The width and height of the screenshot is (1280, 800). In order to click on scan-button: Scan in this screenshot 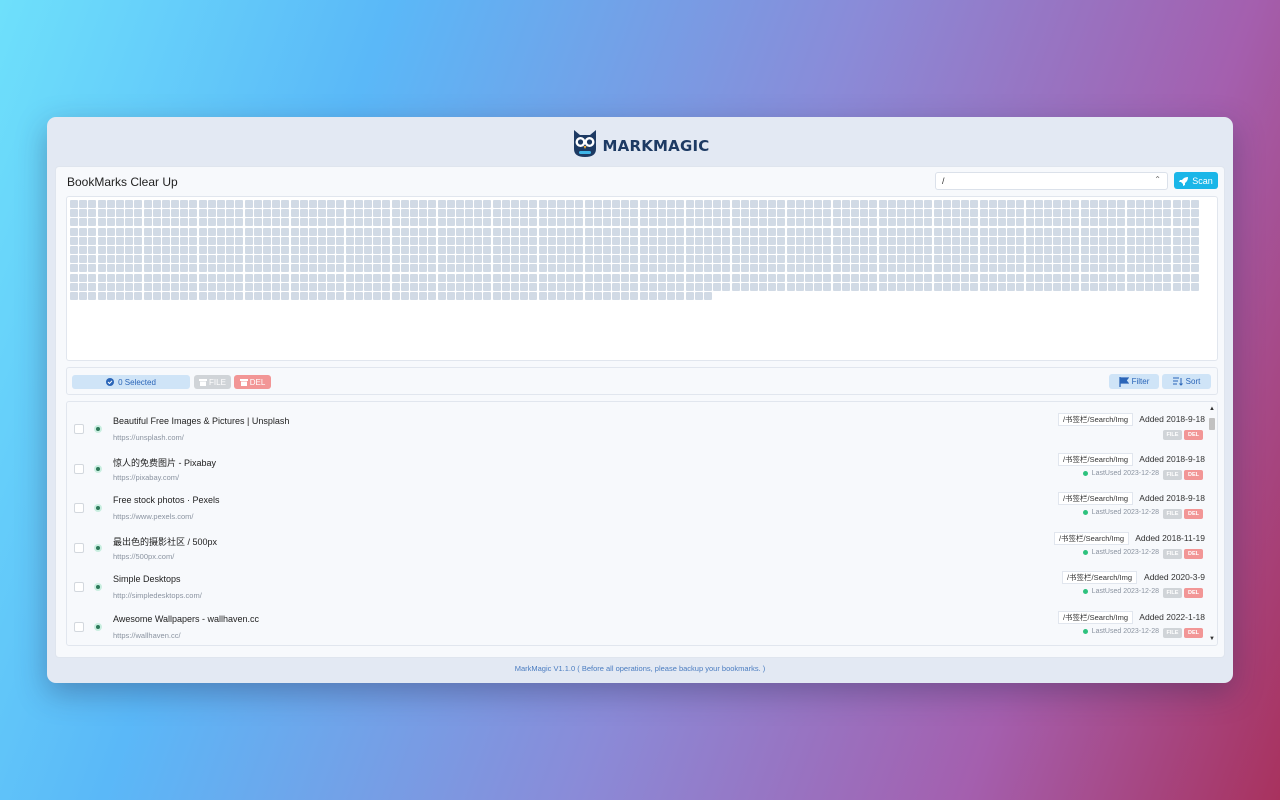, I will do `click(1196, 180)`.